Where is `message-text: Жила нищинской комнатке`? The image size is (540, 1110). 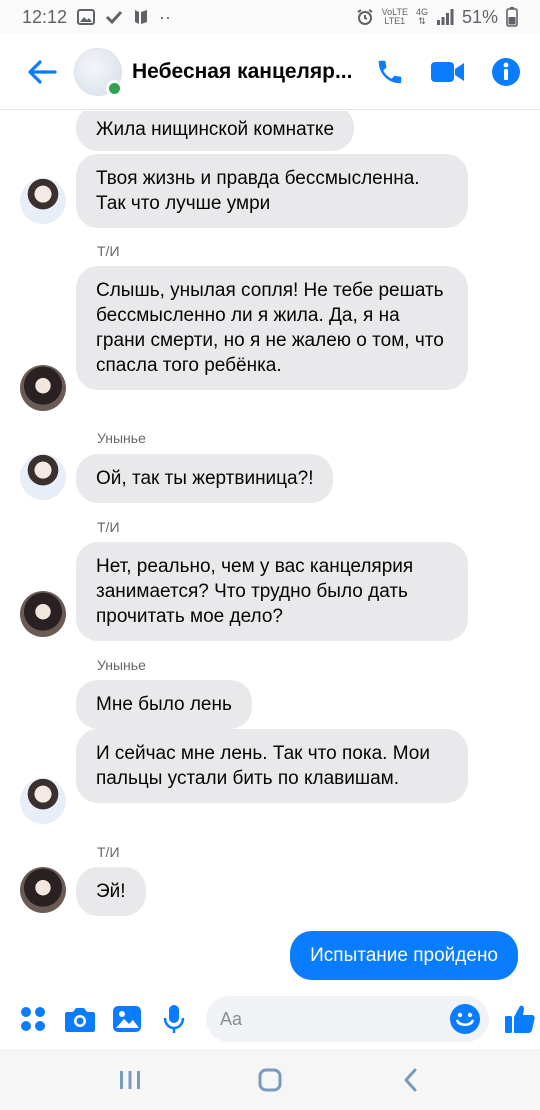 message-text: Жила нищинской комнатке is located at coordinates (215, 129).